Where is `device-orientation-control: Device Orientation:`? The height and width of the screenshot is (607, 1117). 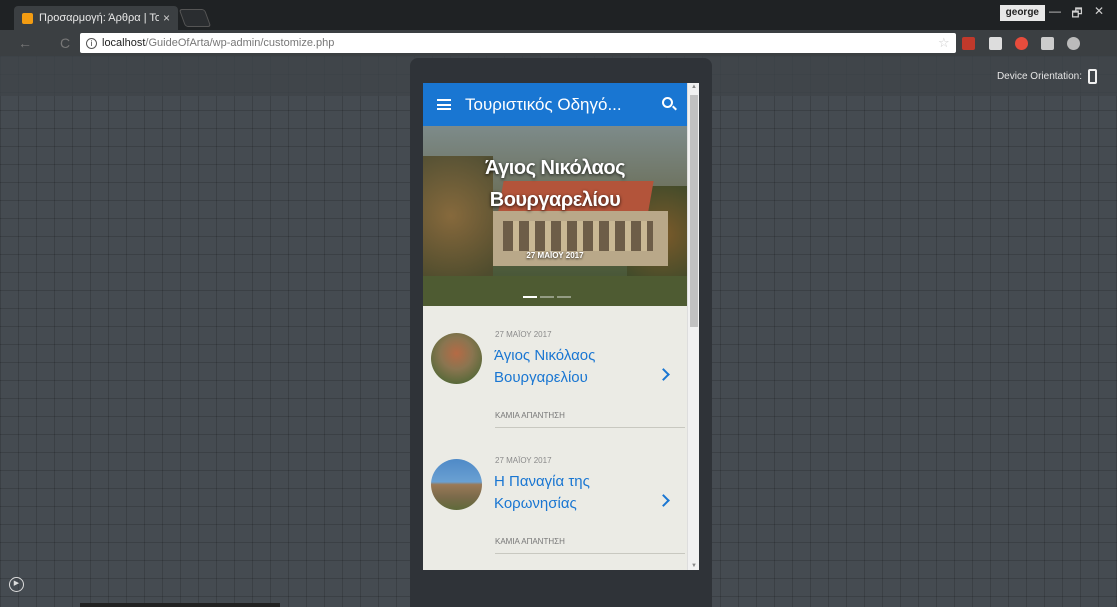
device-orientation-control: Device Orientation: is located at coordinates (1047, 76).